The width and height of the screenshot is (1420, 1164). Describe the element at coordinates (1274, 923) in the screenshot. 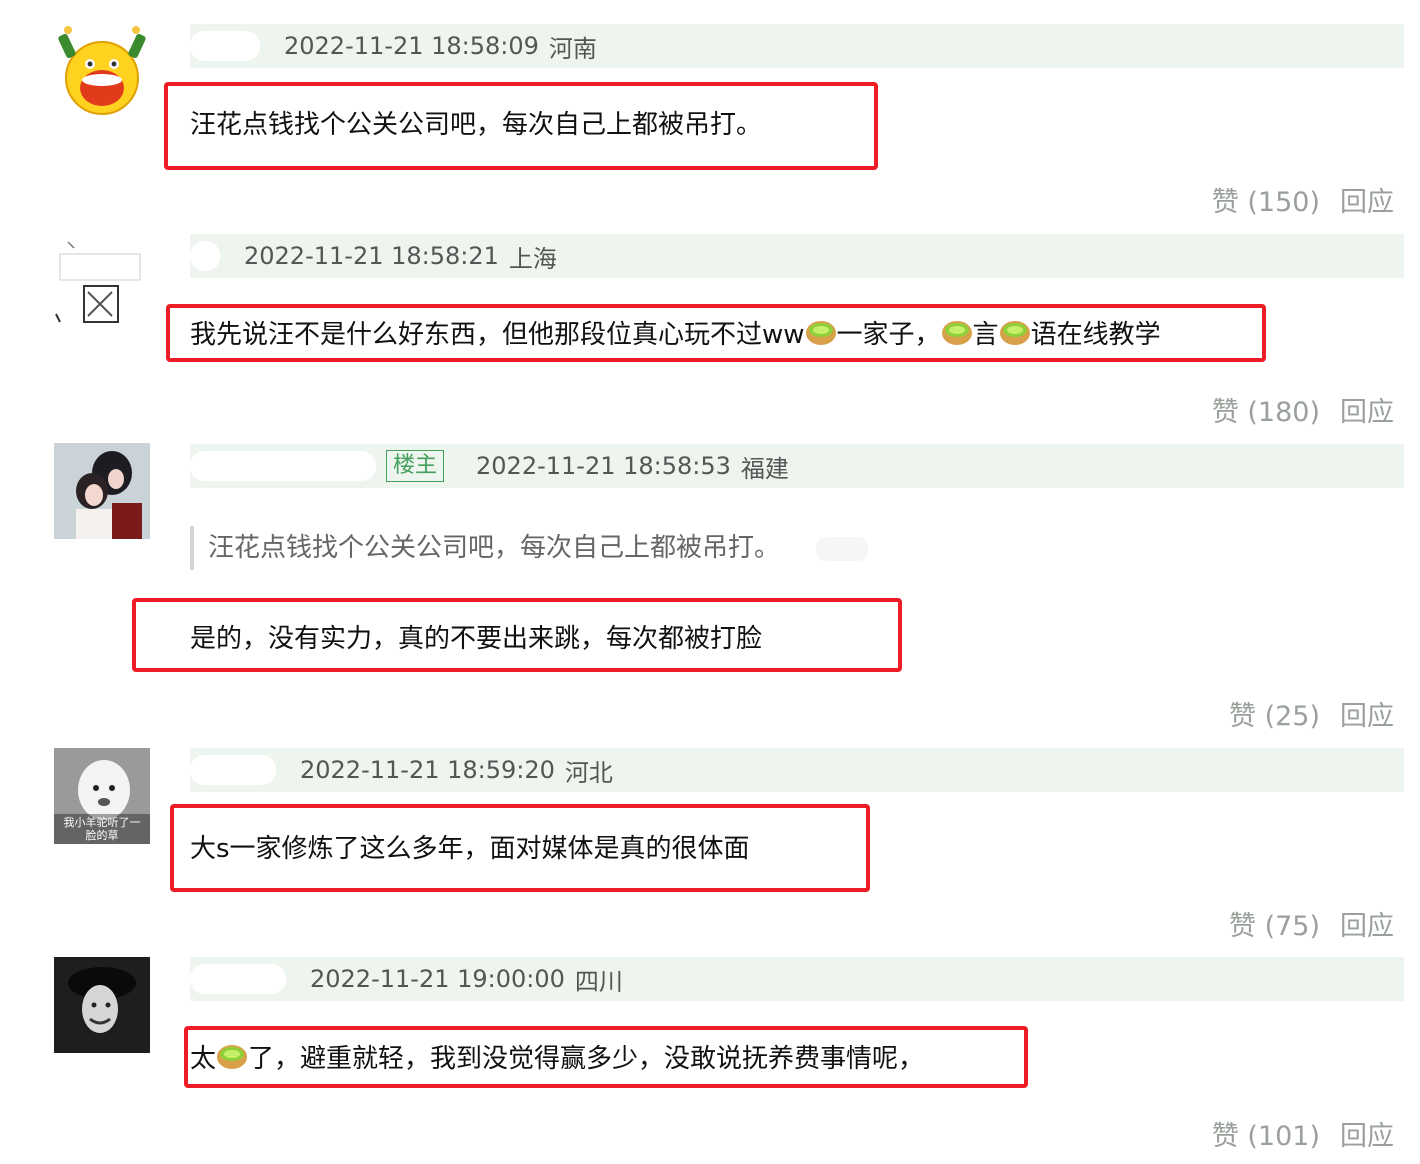

I see `like-button: 赞 (75)` at that location.